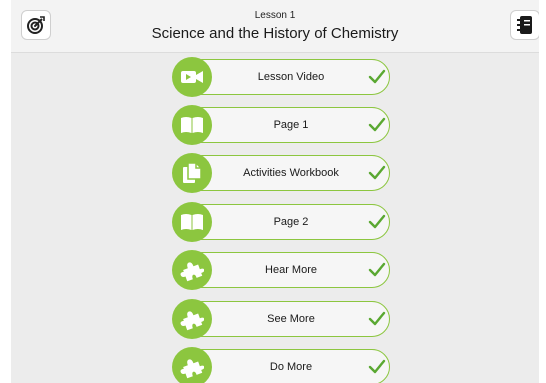 The height and width of the screenshot is (383, 546). I want to click on item-label: See More, so click(291, 319).